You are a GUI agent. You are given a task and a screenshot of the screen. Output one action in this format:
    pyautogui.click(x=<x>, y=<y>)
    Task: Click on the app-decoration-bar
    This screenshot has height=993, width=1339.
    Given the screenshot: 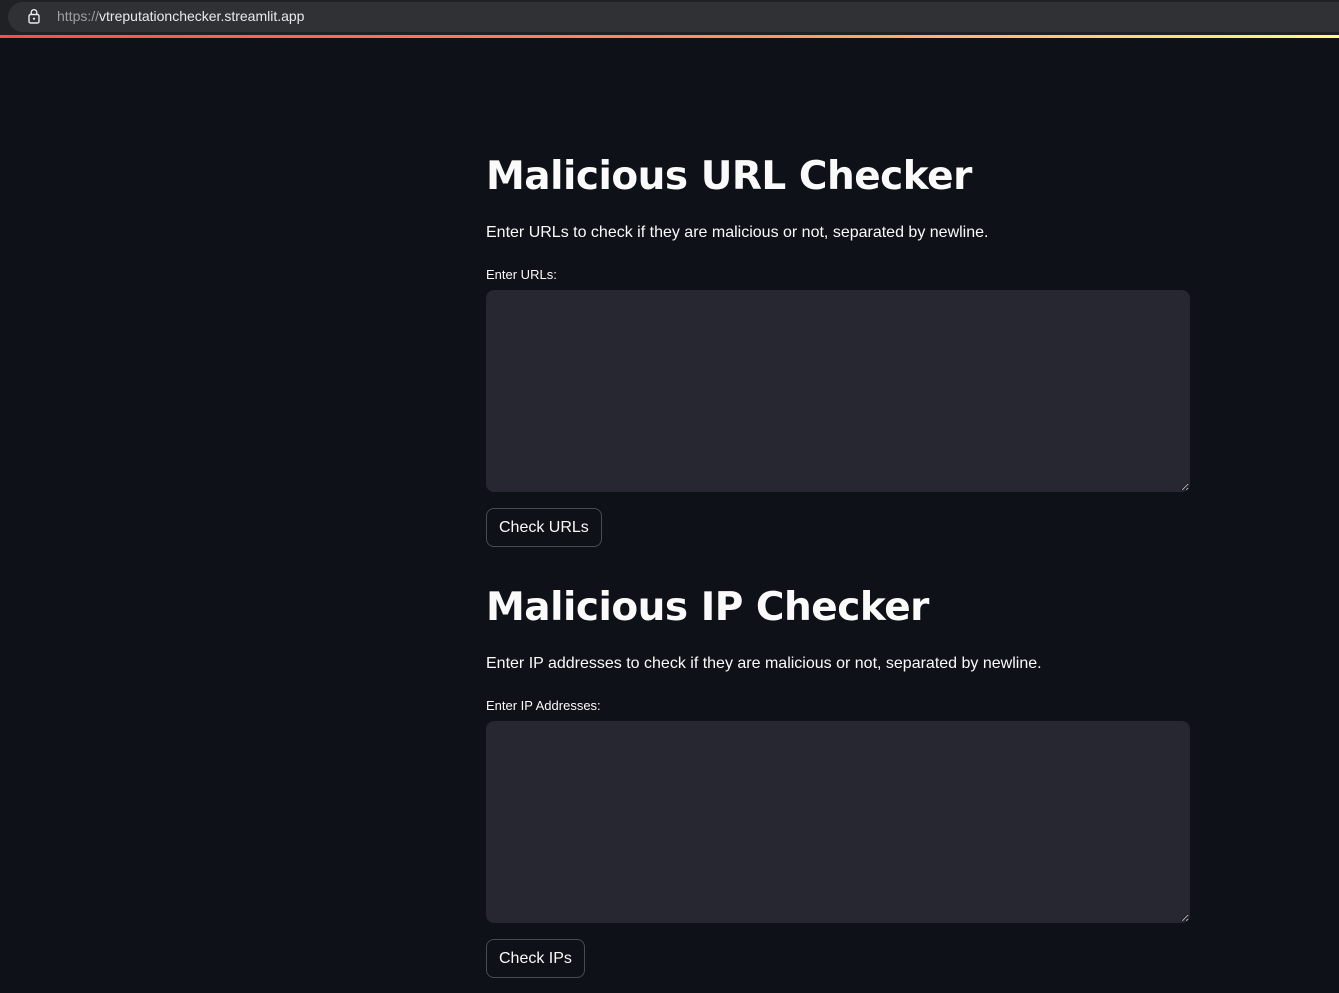 What is the action you would take?
    pyautogui.click(x=669, y=36)
    